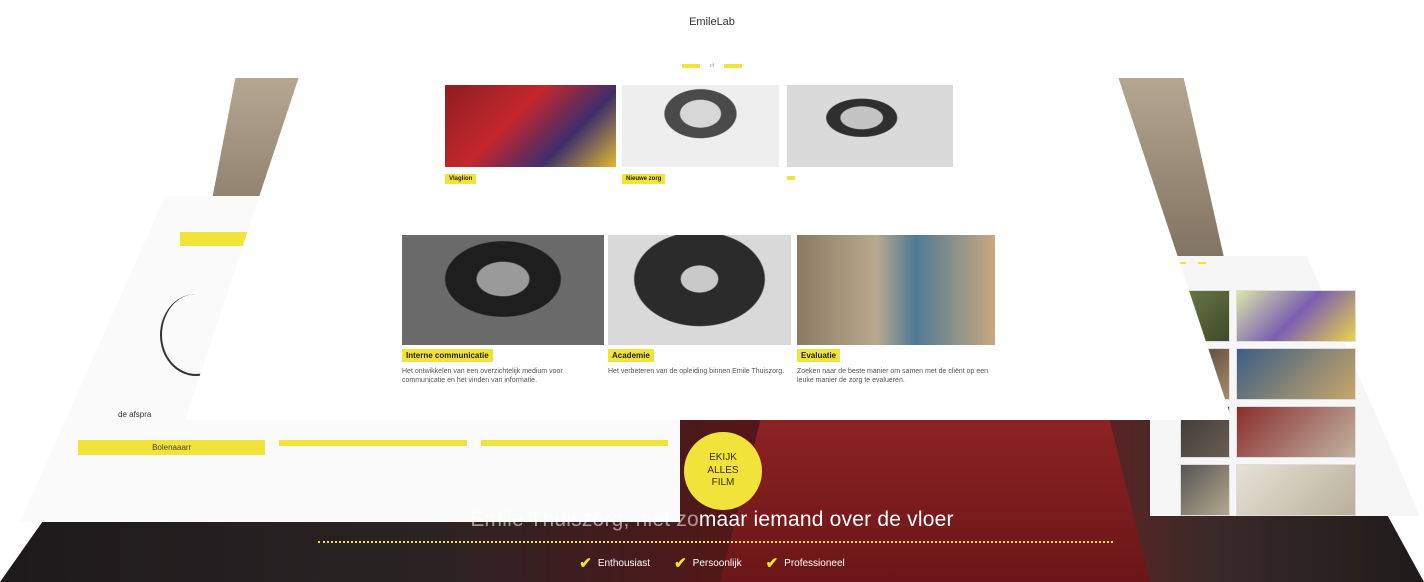 This screenshot has height=582, width=1424. Describe the element at coordinates (447, 355) in the screenshot. I see `card-label: Interne communicatie` at that location.